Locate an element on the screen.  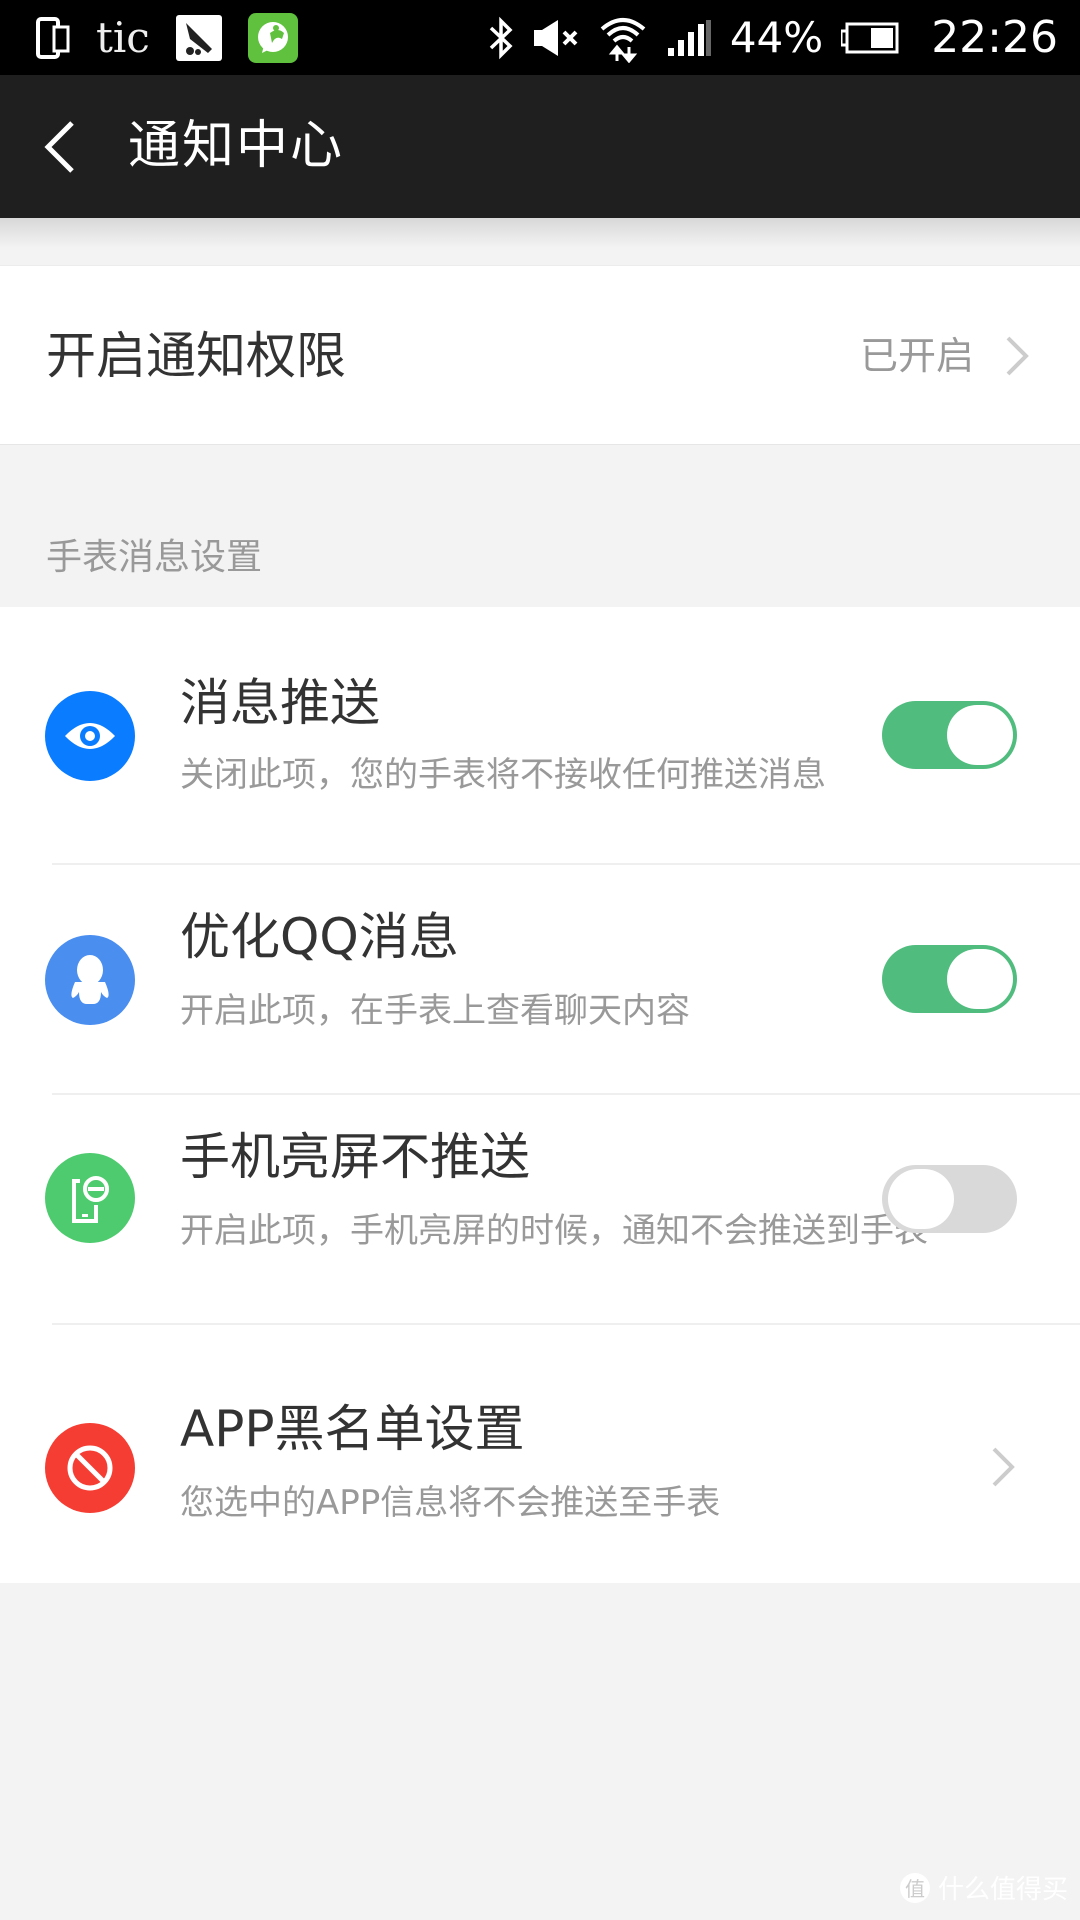
permission-status: 已开启 is located at coordinates (916, 356).